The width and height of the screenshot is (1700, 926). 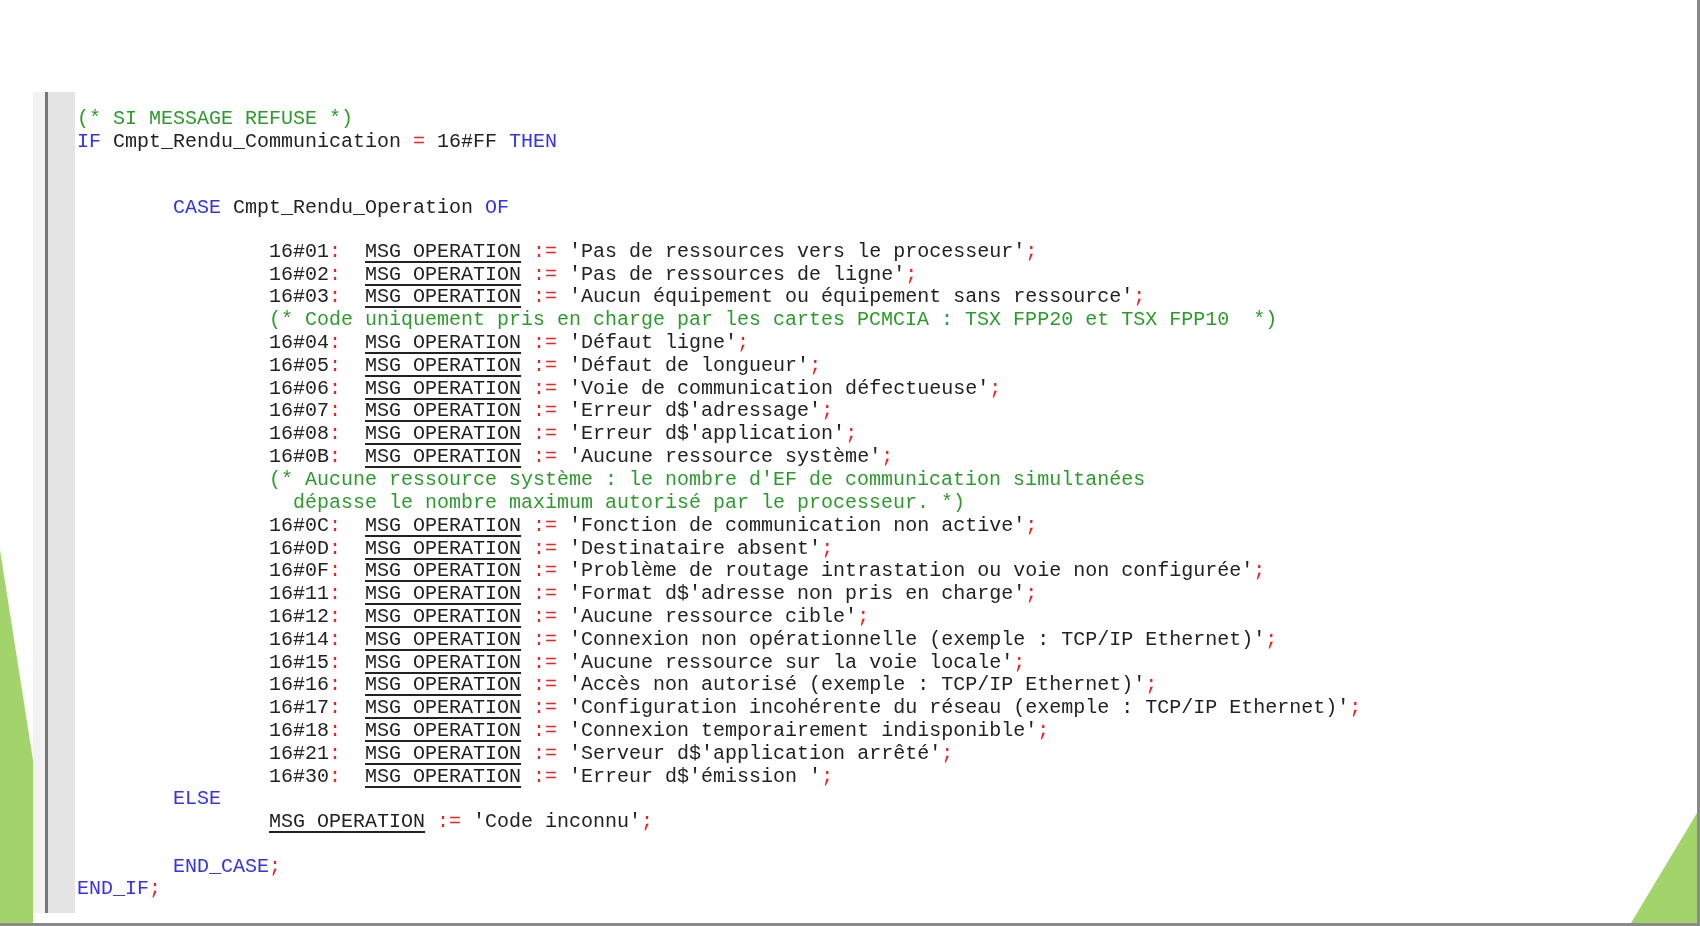 I want to click on code-text: 16#17, so click(x=299, y=708).